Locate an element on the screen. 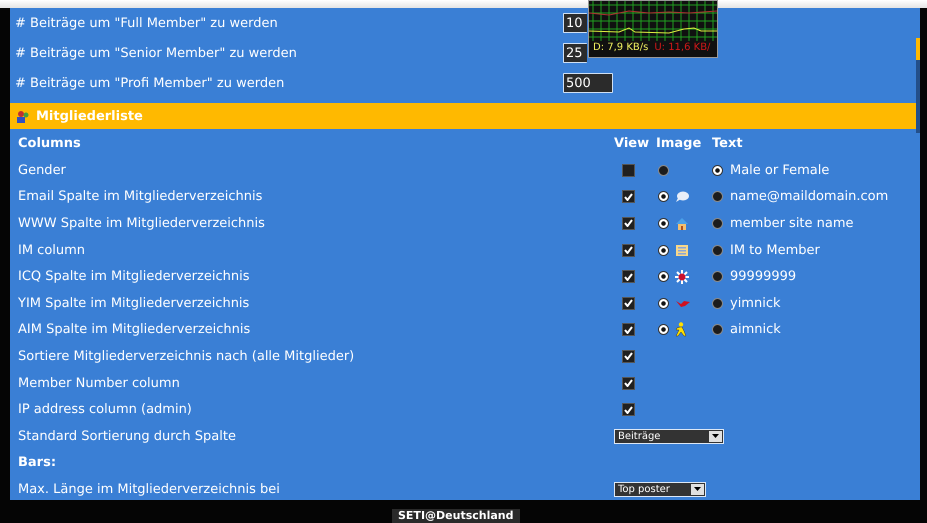  column-header: Columns is located at coordinates (49, 143).